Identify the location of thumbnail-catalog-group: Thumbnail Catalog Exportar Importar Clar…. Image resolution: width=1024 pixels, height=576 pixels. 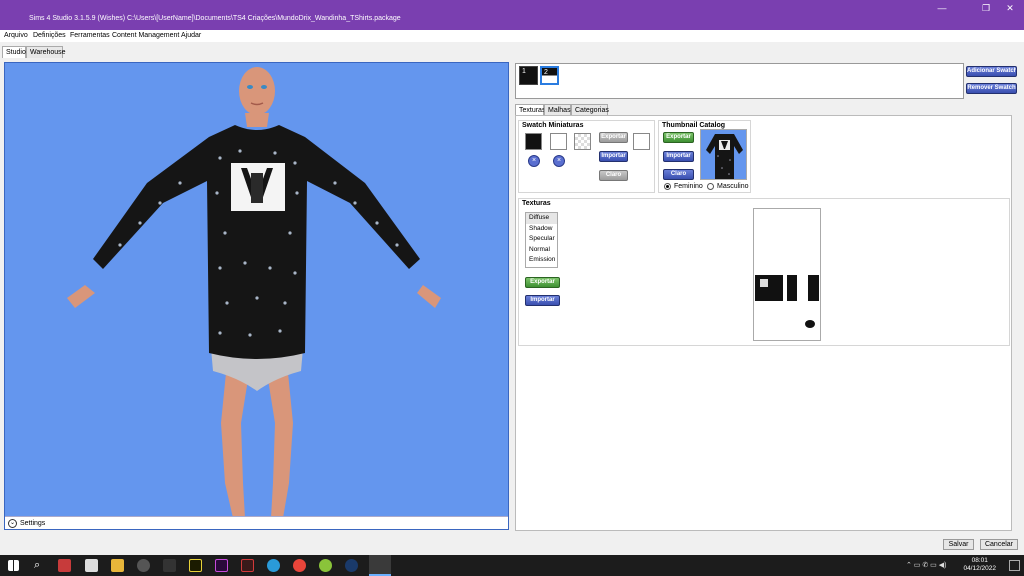
(704, 156).